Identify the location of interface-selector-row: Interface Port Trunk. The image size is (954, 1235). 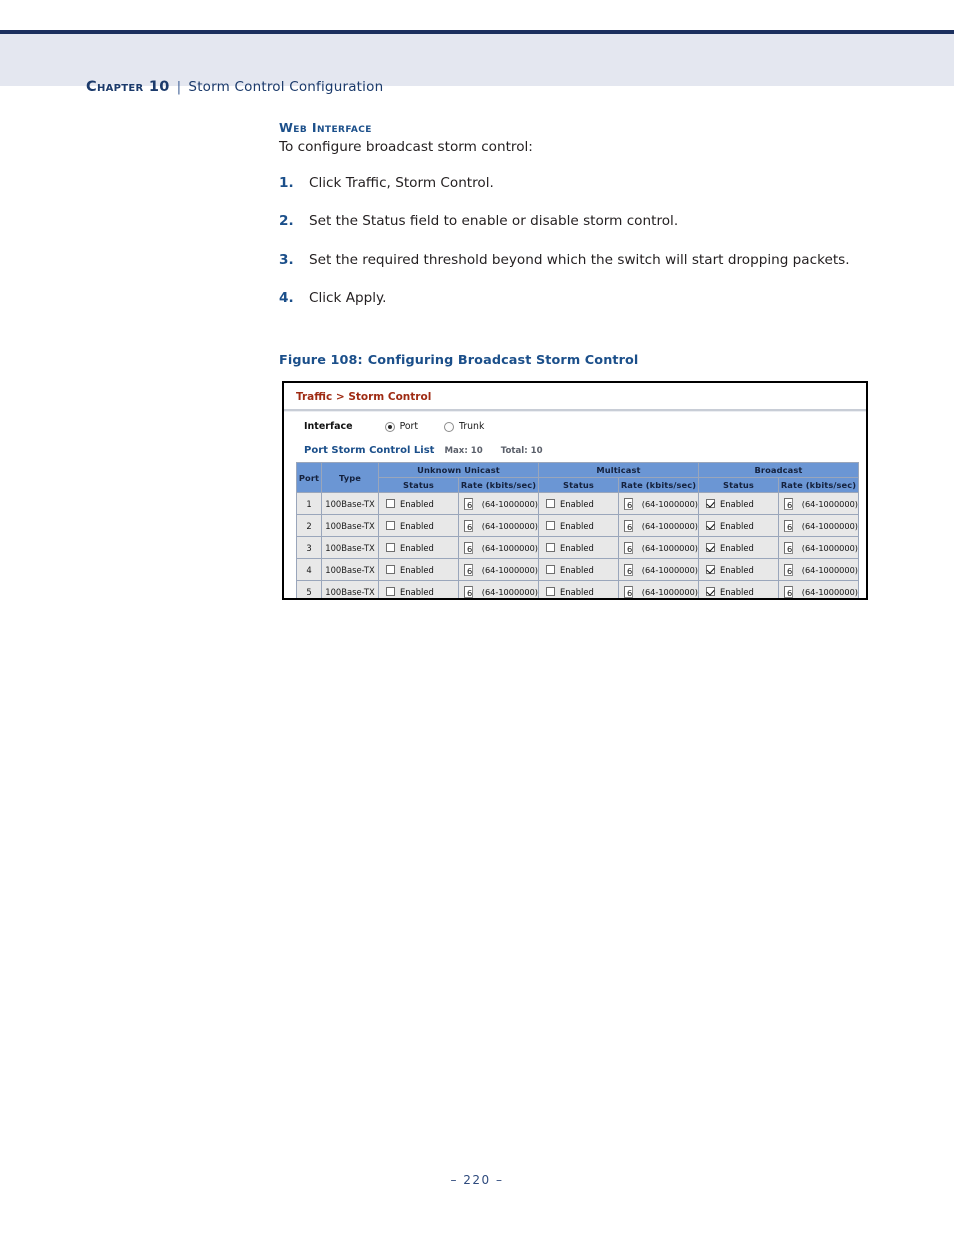
(407, 426).